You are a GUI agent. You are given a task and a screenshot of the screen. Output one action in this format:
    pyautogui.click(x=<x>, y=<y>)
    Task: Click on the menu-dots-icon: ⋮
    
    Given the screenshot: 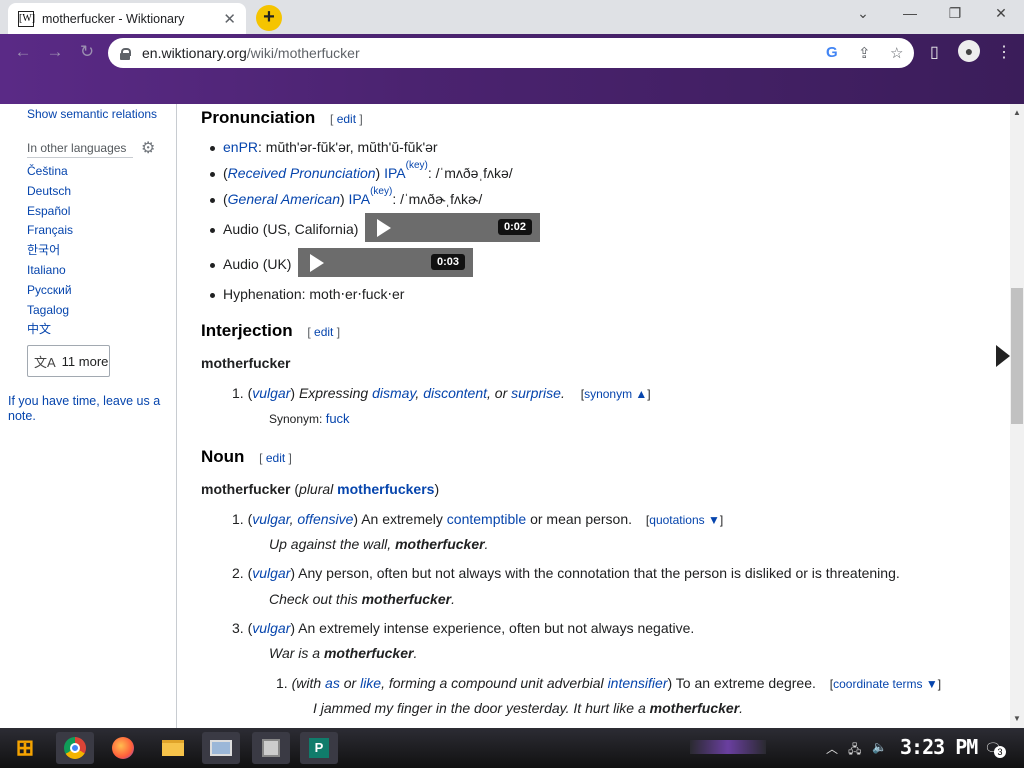 What is the action you would take?
    pyautogui.click(x=1004, y=52)
    